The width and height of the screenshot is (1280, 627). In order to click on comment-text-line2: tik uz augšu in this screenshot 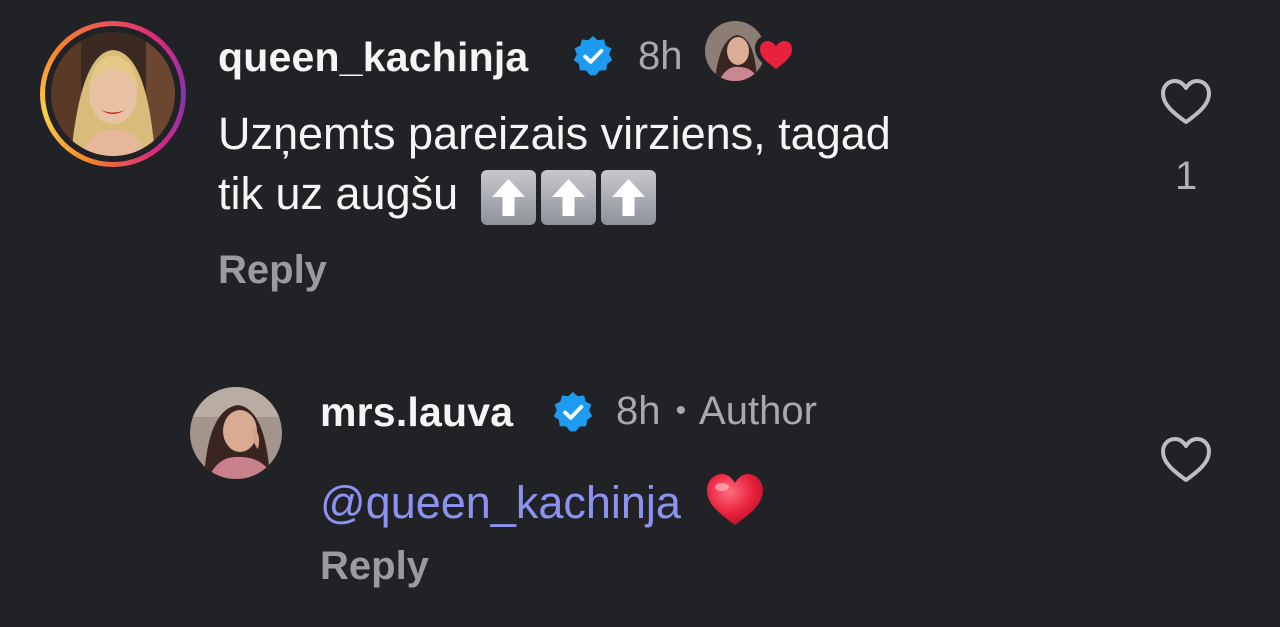, I will do `click(338, 193)`.